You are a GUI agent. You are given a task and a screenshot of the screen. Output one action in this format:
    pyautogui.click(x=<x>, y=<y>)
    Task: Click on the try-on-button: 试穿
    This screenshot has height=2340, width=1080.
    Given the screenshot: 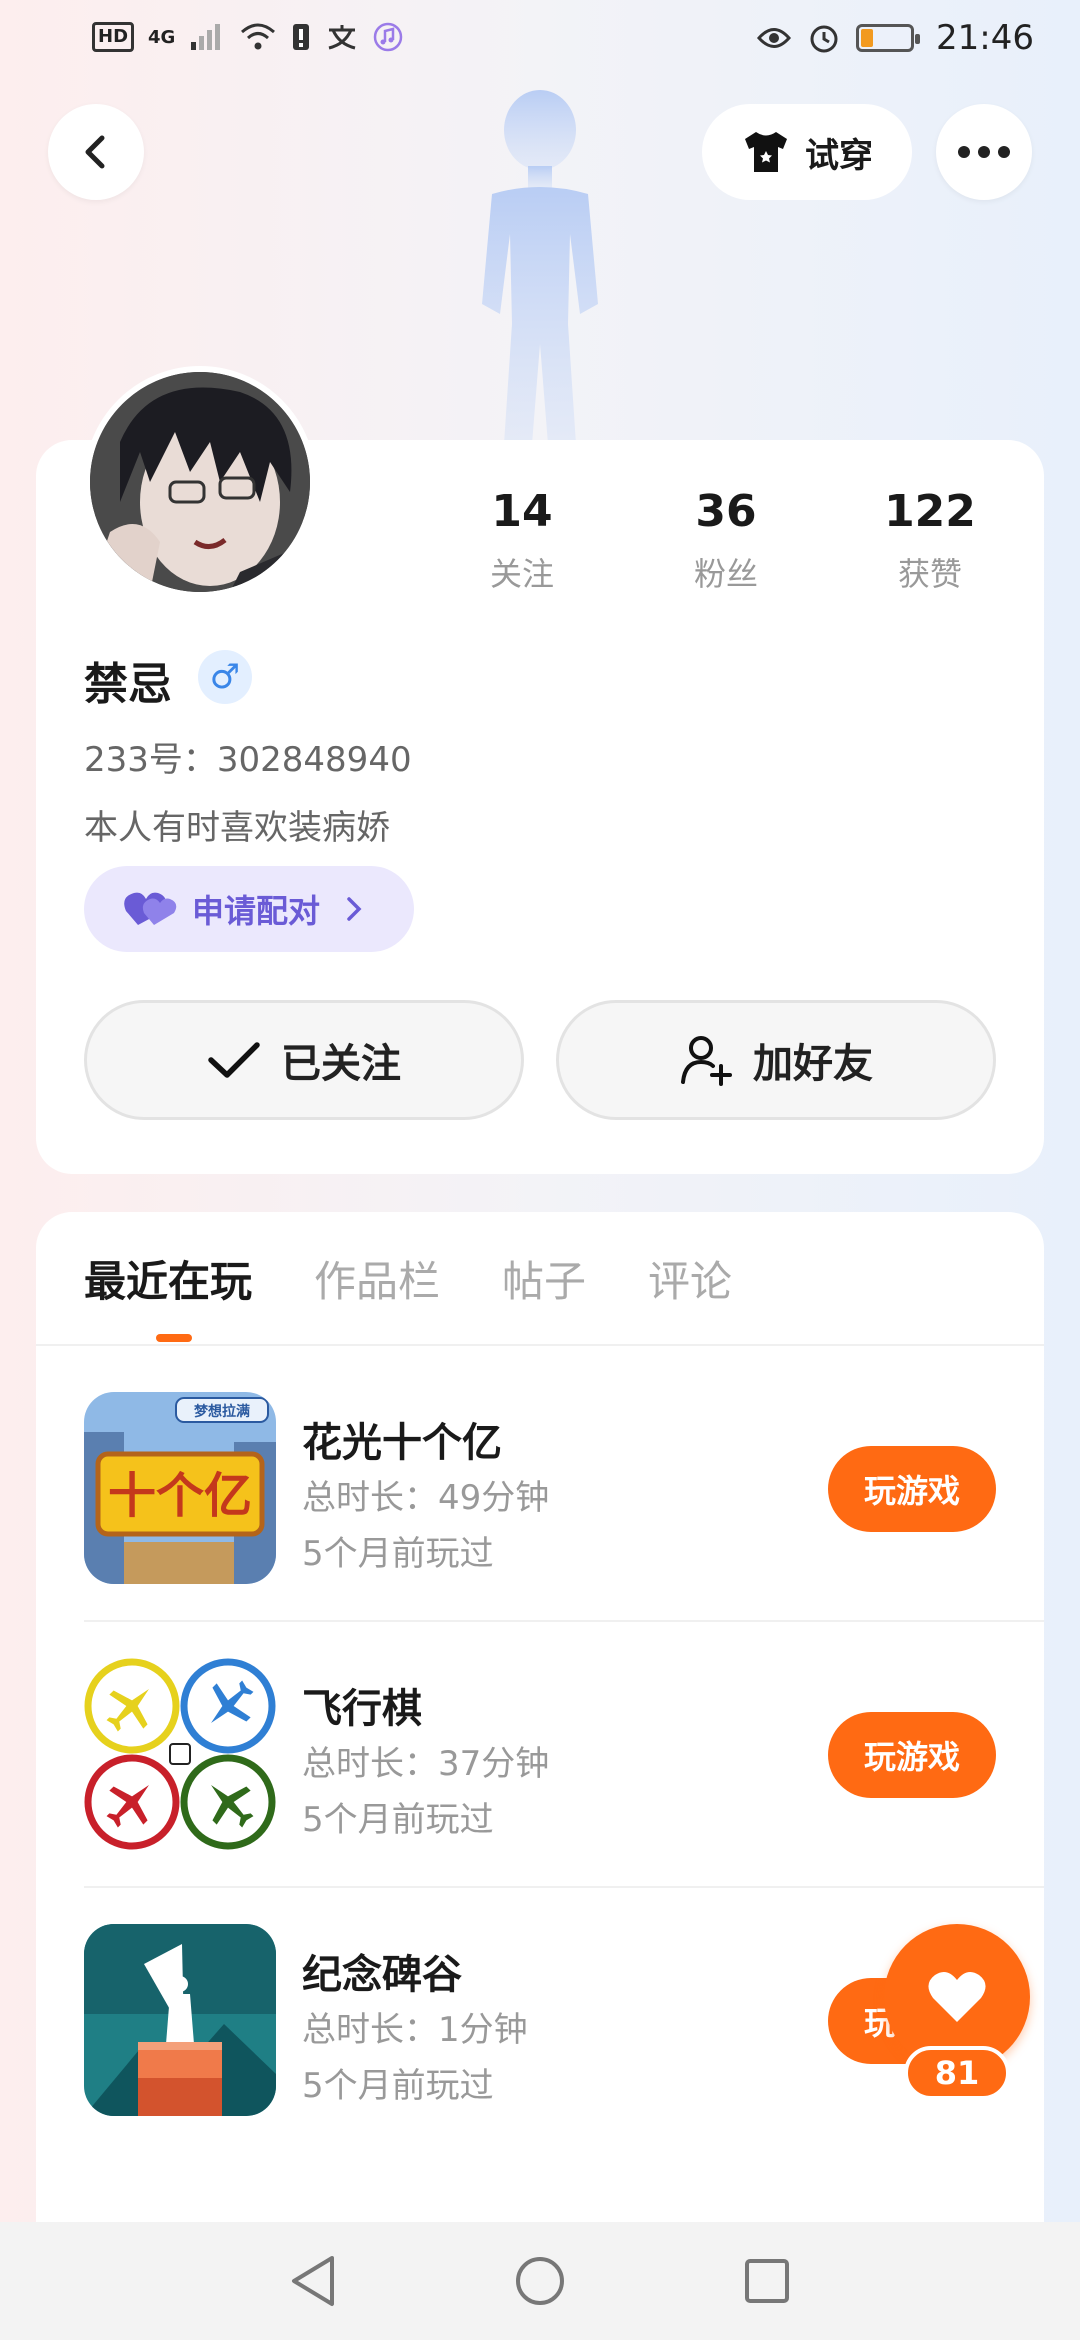 What is the action you would take?
    pyautogui.click(x=807, y=152)
    